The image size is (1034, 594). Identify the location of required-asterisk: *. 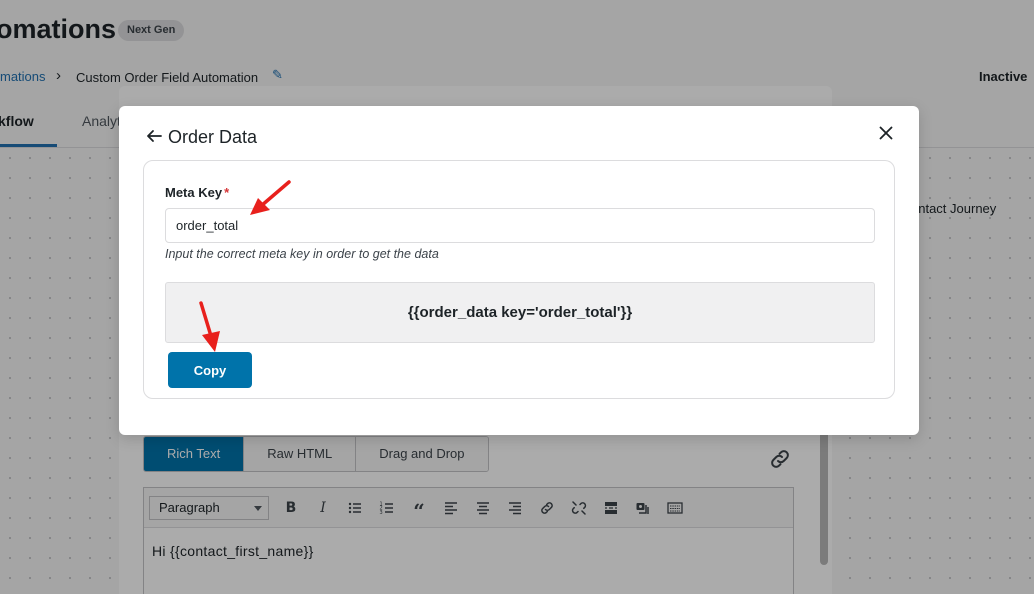
(227, 192).